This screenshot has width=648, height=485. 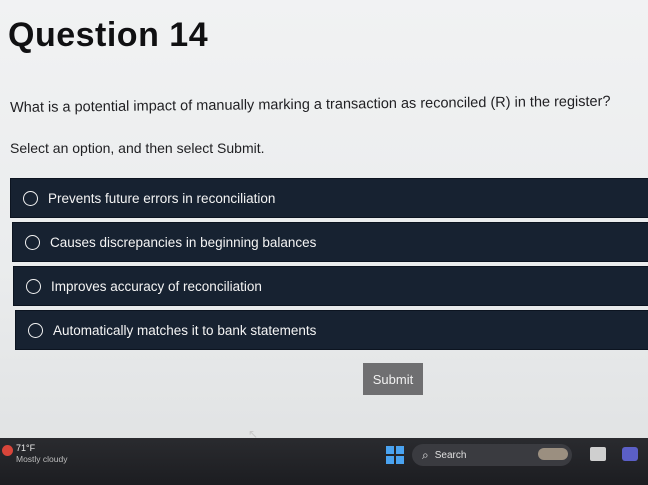 I want to click on taskbar: 71°F Mostly cloudy ⌕ Search, so click(x=324, y=461).